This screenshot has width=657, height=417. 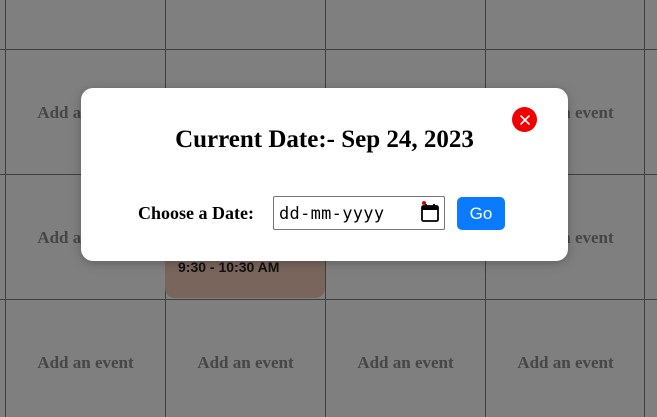 I want to click on date-input-dot, so click(x=424, y=203).